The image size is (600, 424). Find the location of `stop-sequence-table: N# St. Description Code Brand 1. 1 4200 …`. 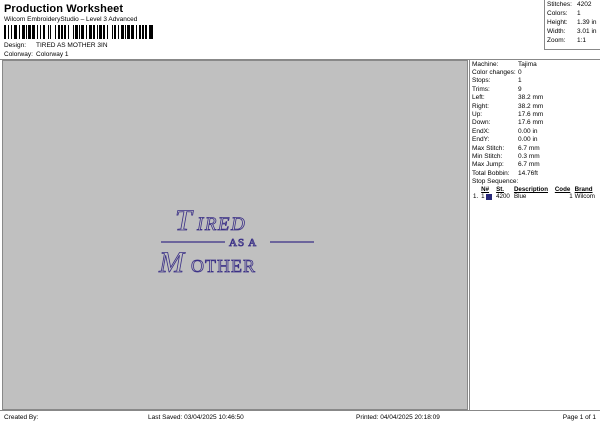

stop-sequence-table: N# St. Description Code Brand 1. 1 4200 … is located at coordinates (535, 193).